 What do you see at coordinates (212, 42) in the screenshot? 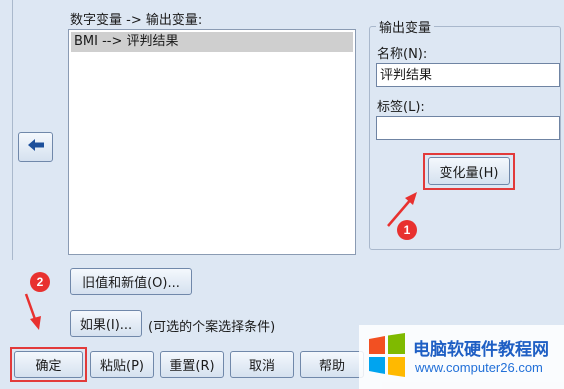
I see `list-item: BMI --> 评判结果` at bounding box center [212, 42].